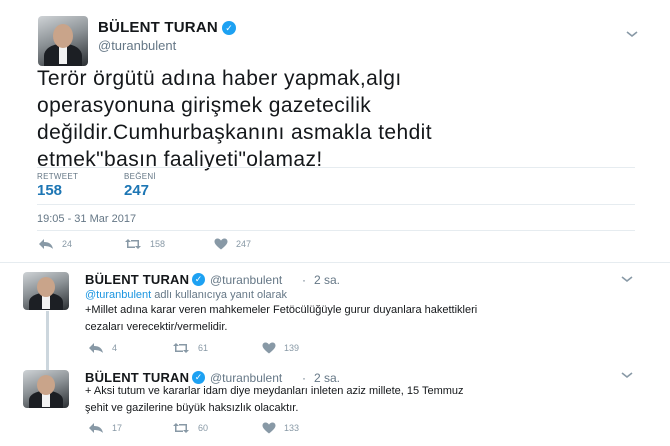 Image resolution: width=670 pixels, height=446 pixels. I want to click on like-stat-label: BEĞENİ, so click(140, 176).